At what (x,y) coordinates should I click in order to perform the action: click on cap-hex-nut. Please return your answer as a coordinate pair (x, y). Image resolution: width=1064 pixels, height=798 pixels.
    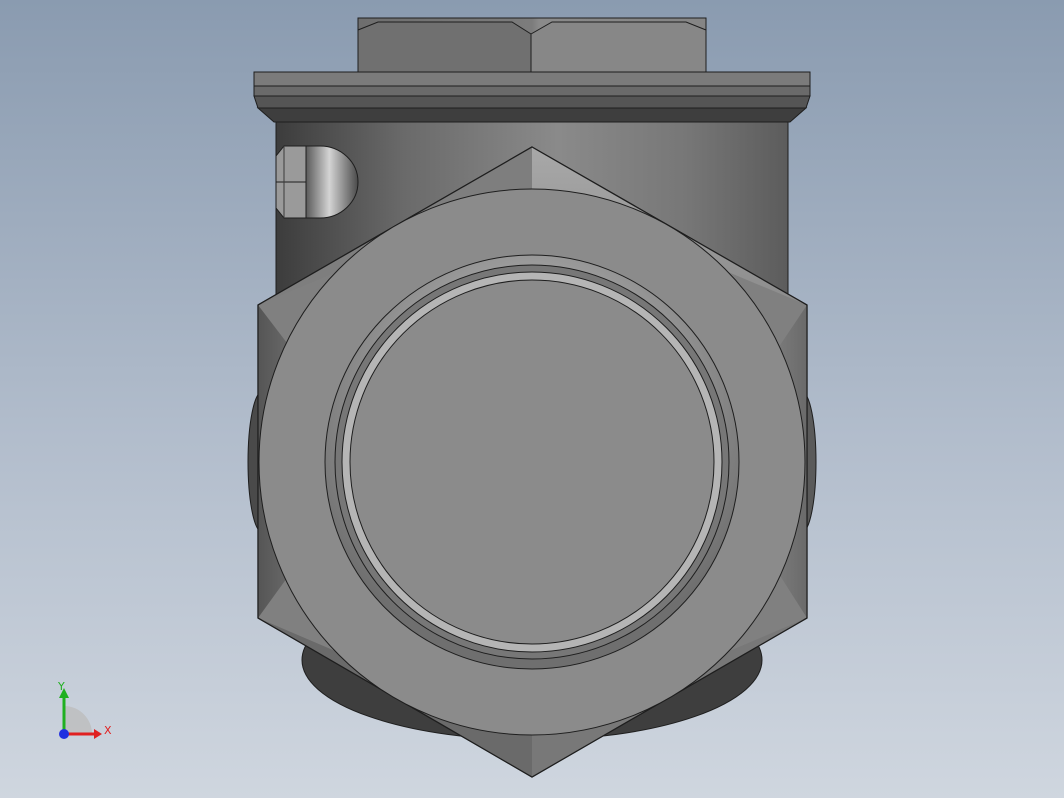
    Looking at the image, I should click on (532, 47).